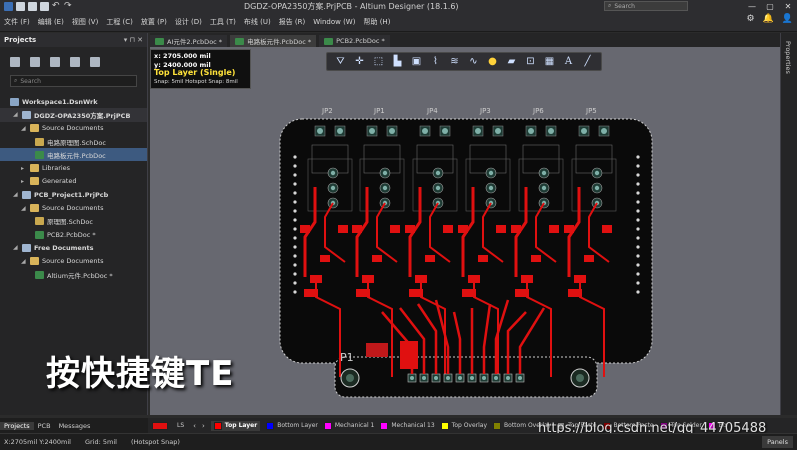 The image size is (797, 450). Describe the element at coordinates (73, 274) in the screenshot. I see `tree-item-pcbdoc: Altium元件.PcbDoc *` at that location.